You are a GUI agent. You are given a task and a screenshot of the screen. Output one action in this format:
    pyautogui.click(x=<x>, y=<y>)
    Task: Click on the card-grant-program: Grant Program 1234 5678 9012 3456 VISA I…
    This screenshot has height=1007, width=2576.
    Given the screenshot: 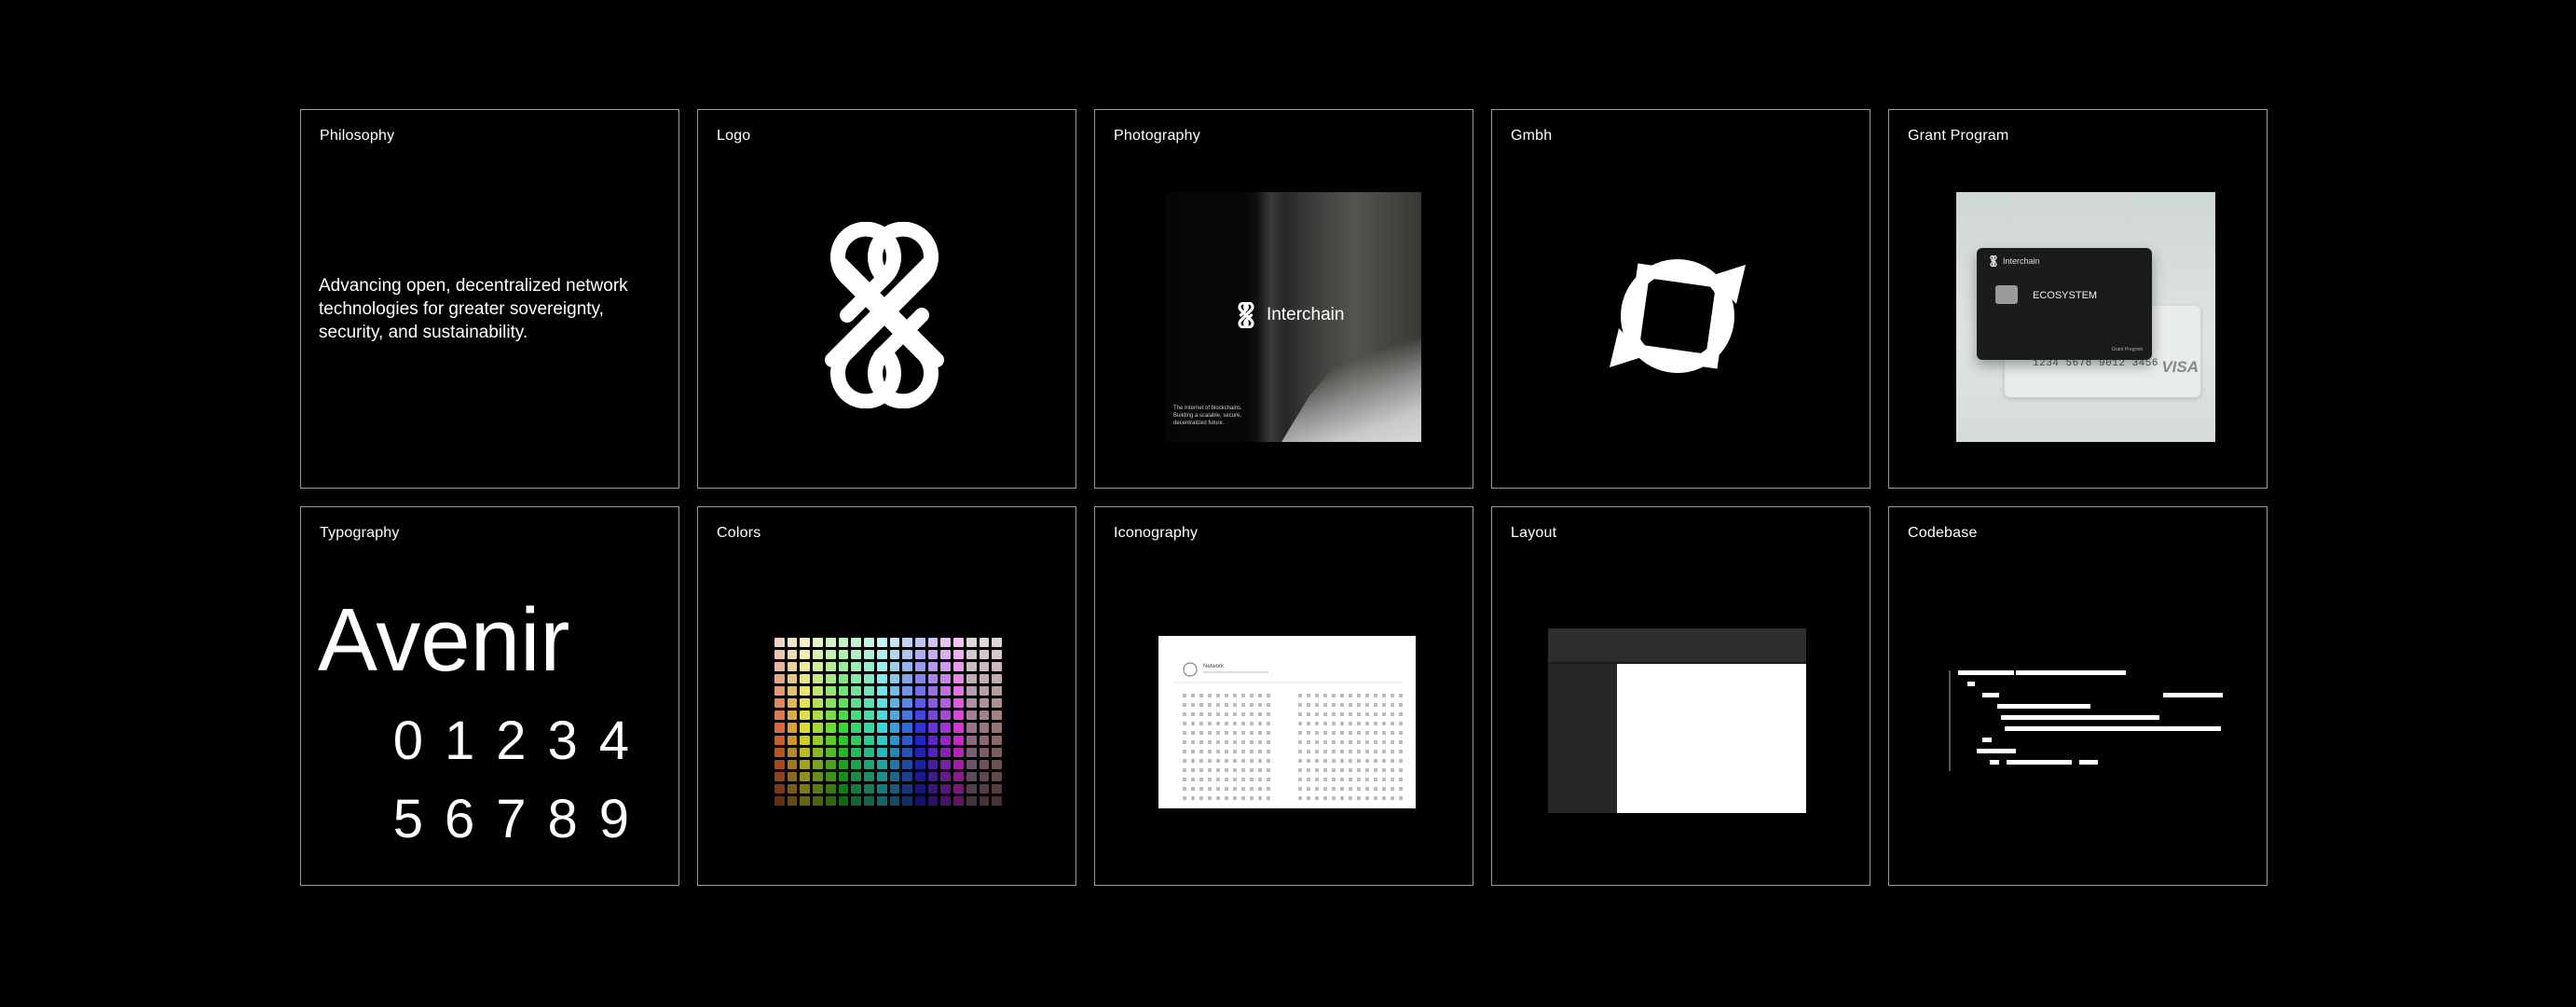 What is the action you would take?
    pyautogui.click(x=2078, y=299)
    